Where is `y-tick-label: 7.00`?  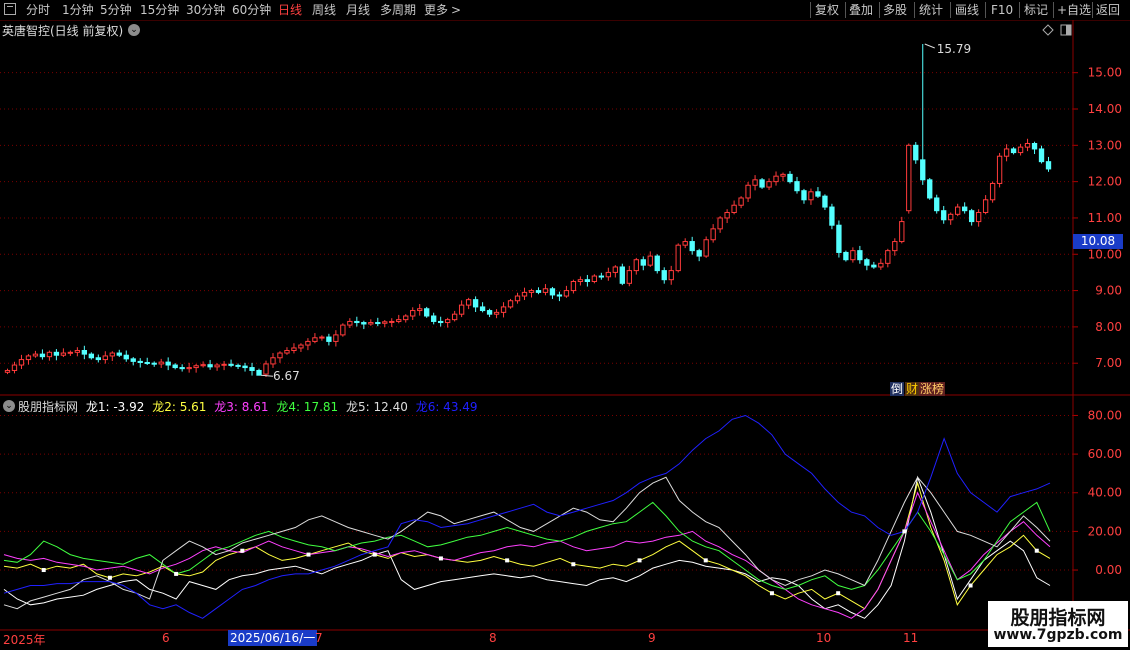
y-tick-label: 7.00 is located at coordinates (1108, 363).